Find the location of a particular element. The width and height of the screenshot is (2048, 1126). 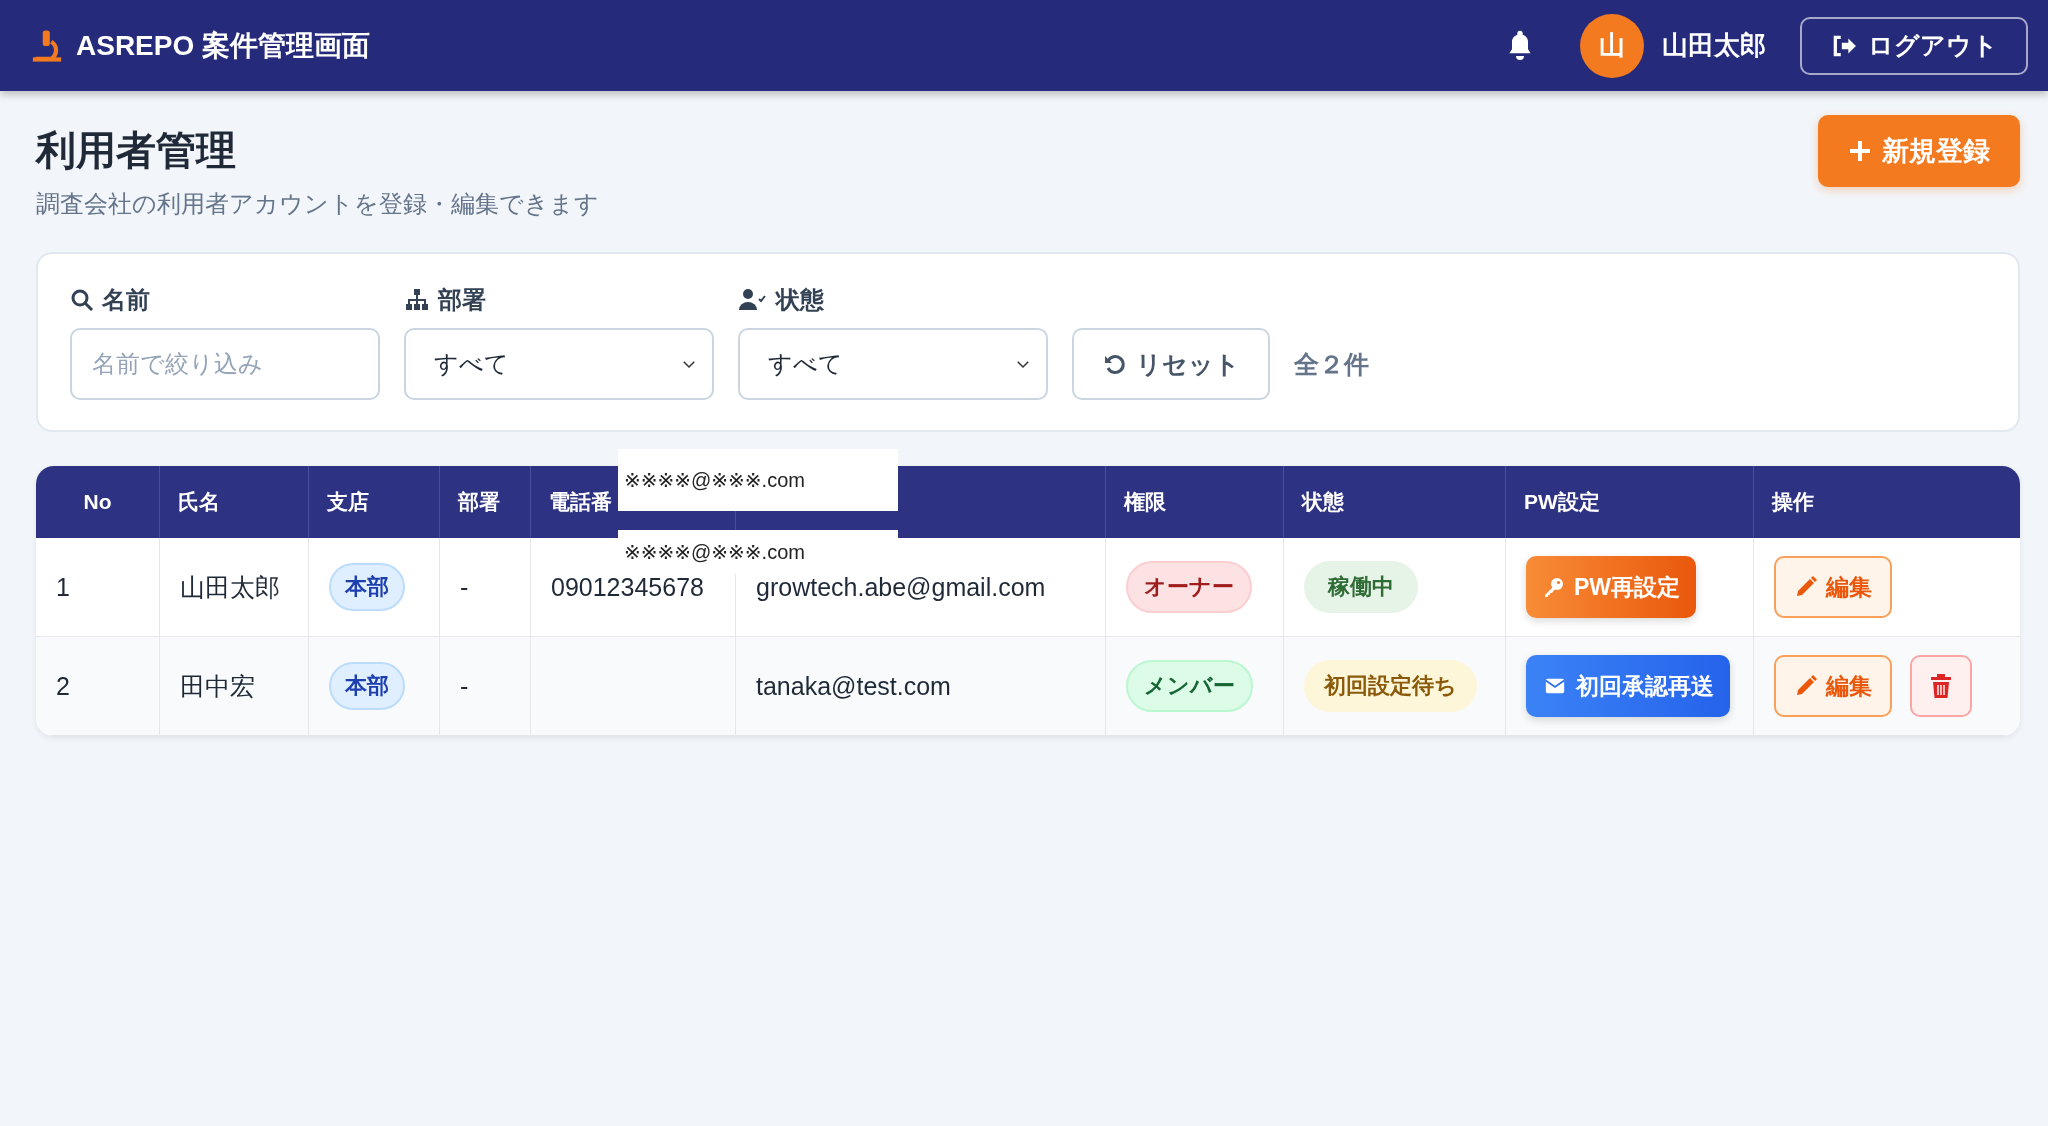

hierarchy-icon is located at coordinates (417, 300).